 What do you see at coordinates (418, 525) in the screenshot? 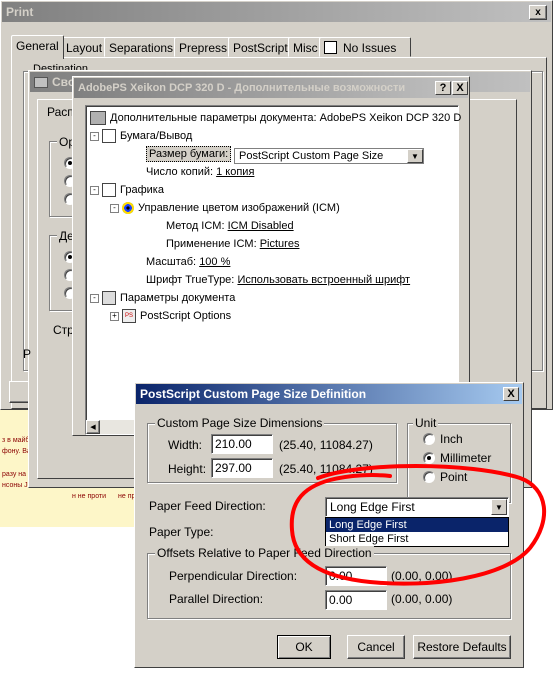
I see `red-annotation-ellipse` at bounding box center [418, 525].